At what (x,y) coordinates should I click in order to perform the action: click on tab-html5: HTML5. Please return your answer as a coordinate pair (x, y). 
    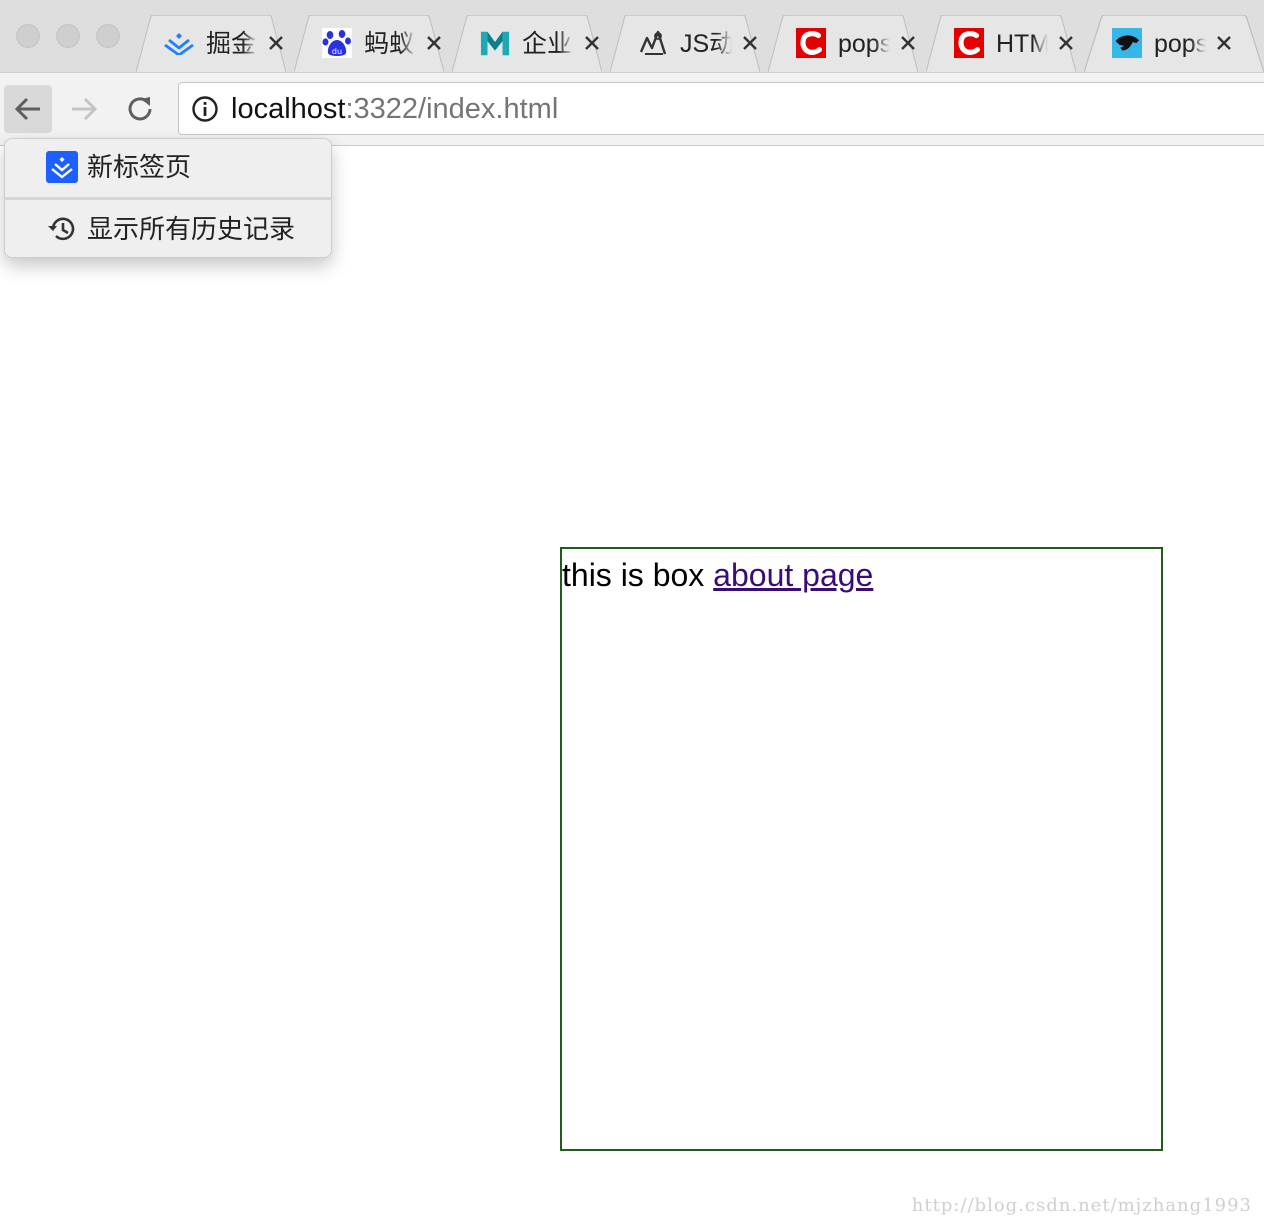
    Looking at the image, I should click on (1001, 43).